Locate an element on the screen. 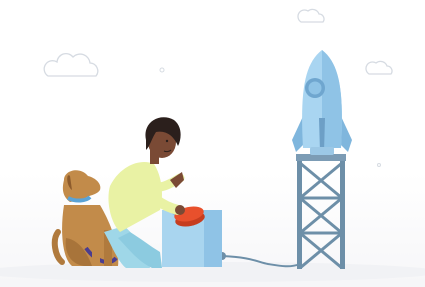 The height and width of the screenshot is (287, 425). dog-icon is located at coordinates (85, 218).